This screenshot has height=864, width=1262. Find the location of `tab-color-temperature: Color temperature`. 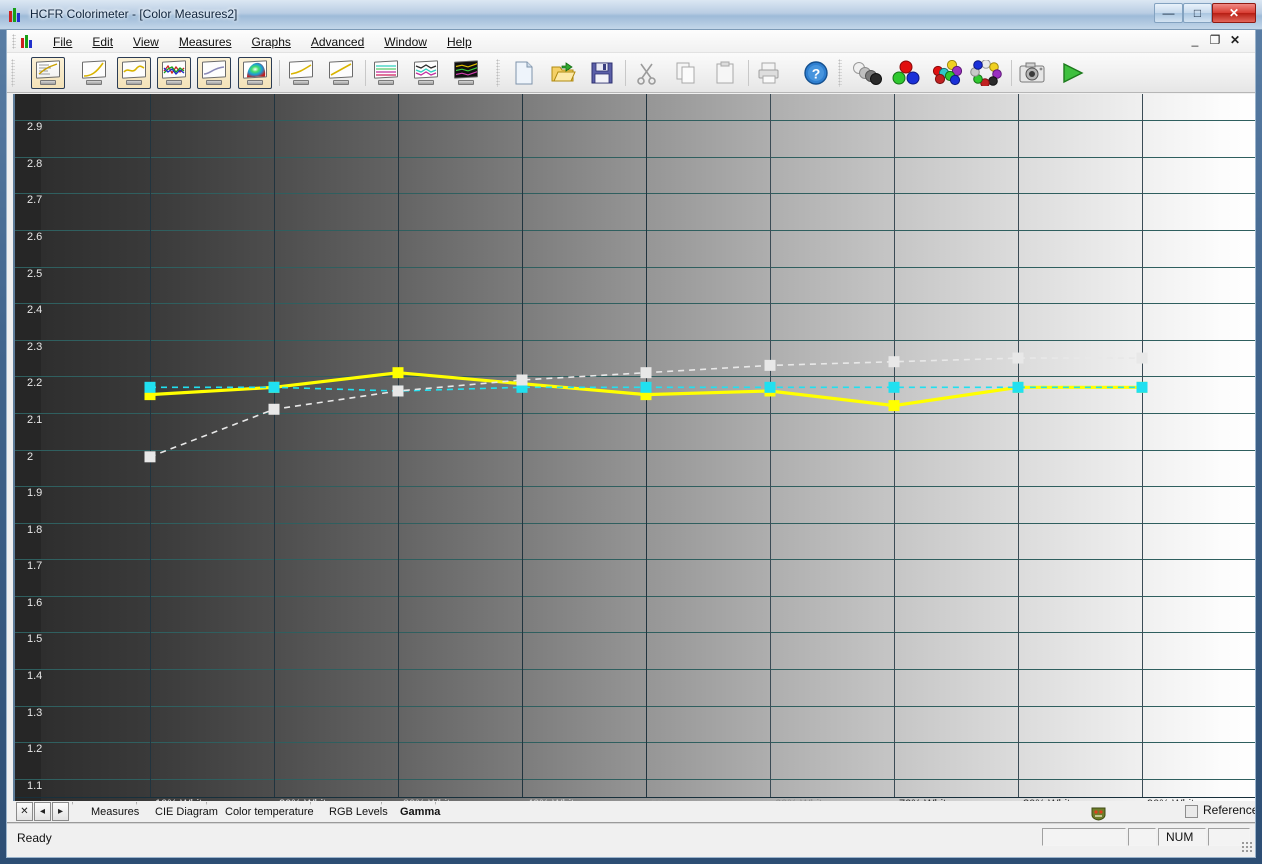

tab-color-temperature: Color temperature is located at coordinates (269, 812).